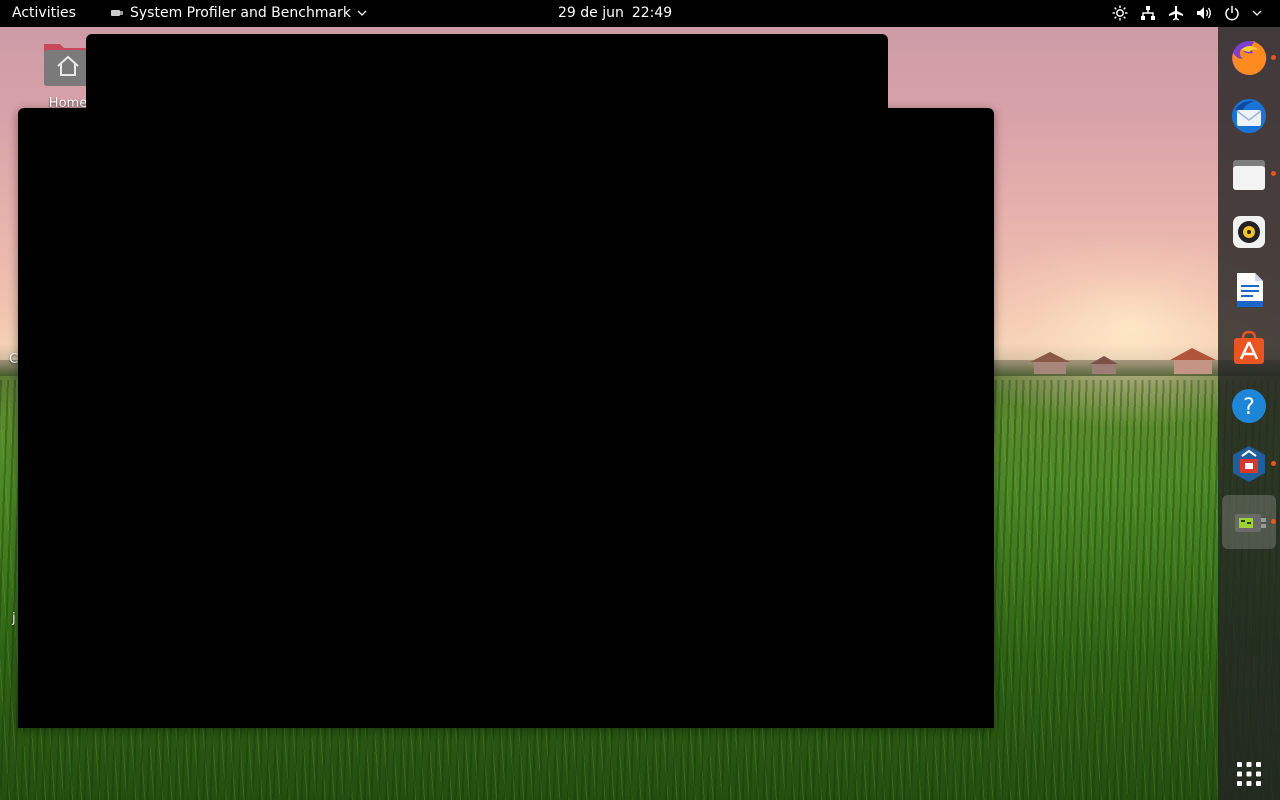 The image size is (1280, 800). I want to click on show-applications-icon, so click(1249, 774).